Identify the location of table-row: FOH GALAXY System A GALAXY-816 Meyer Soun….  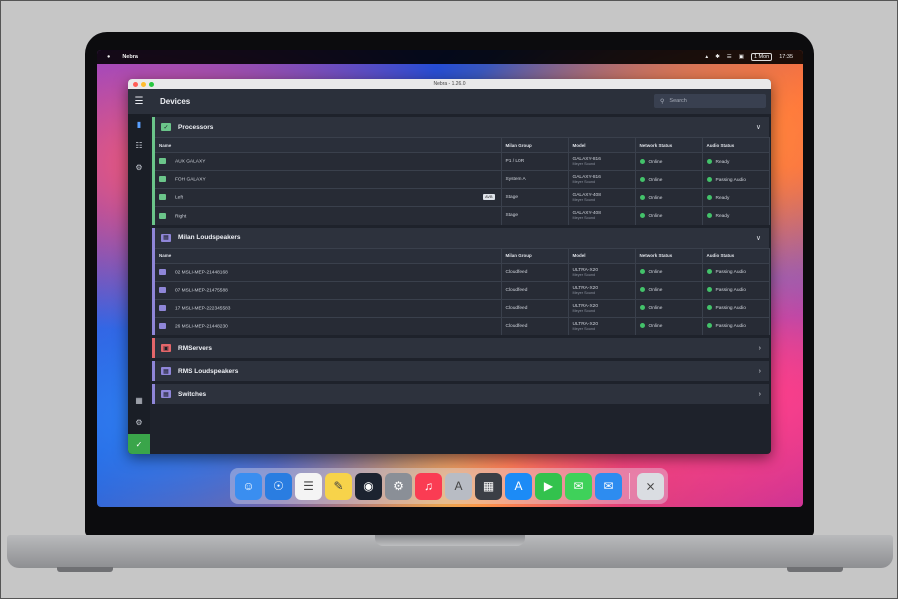
(462, 179).